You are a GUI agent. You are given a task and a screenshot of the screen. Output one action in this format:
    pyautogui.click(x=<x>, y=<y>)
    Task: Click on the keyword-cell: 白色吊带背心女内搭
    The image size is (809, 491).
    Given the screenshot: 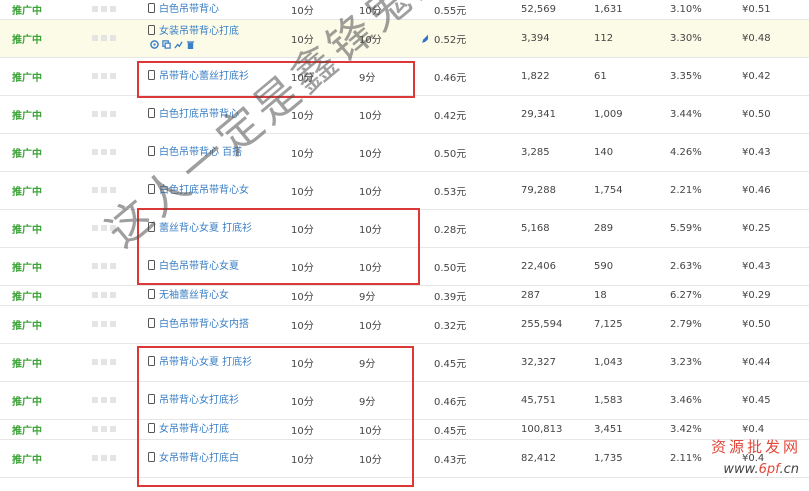 What is the action you would take?
    pyautogui.click(x=212, y=324)
    